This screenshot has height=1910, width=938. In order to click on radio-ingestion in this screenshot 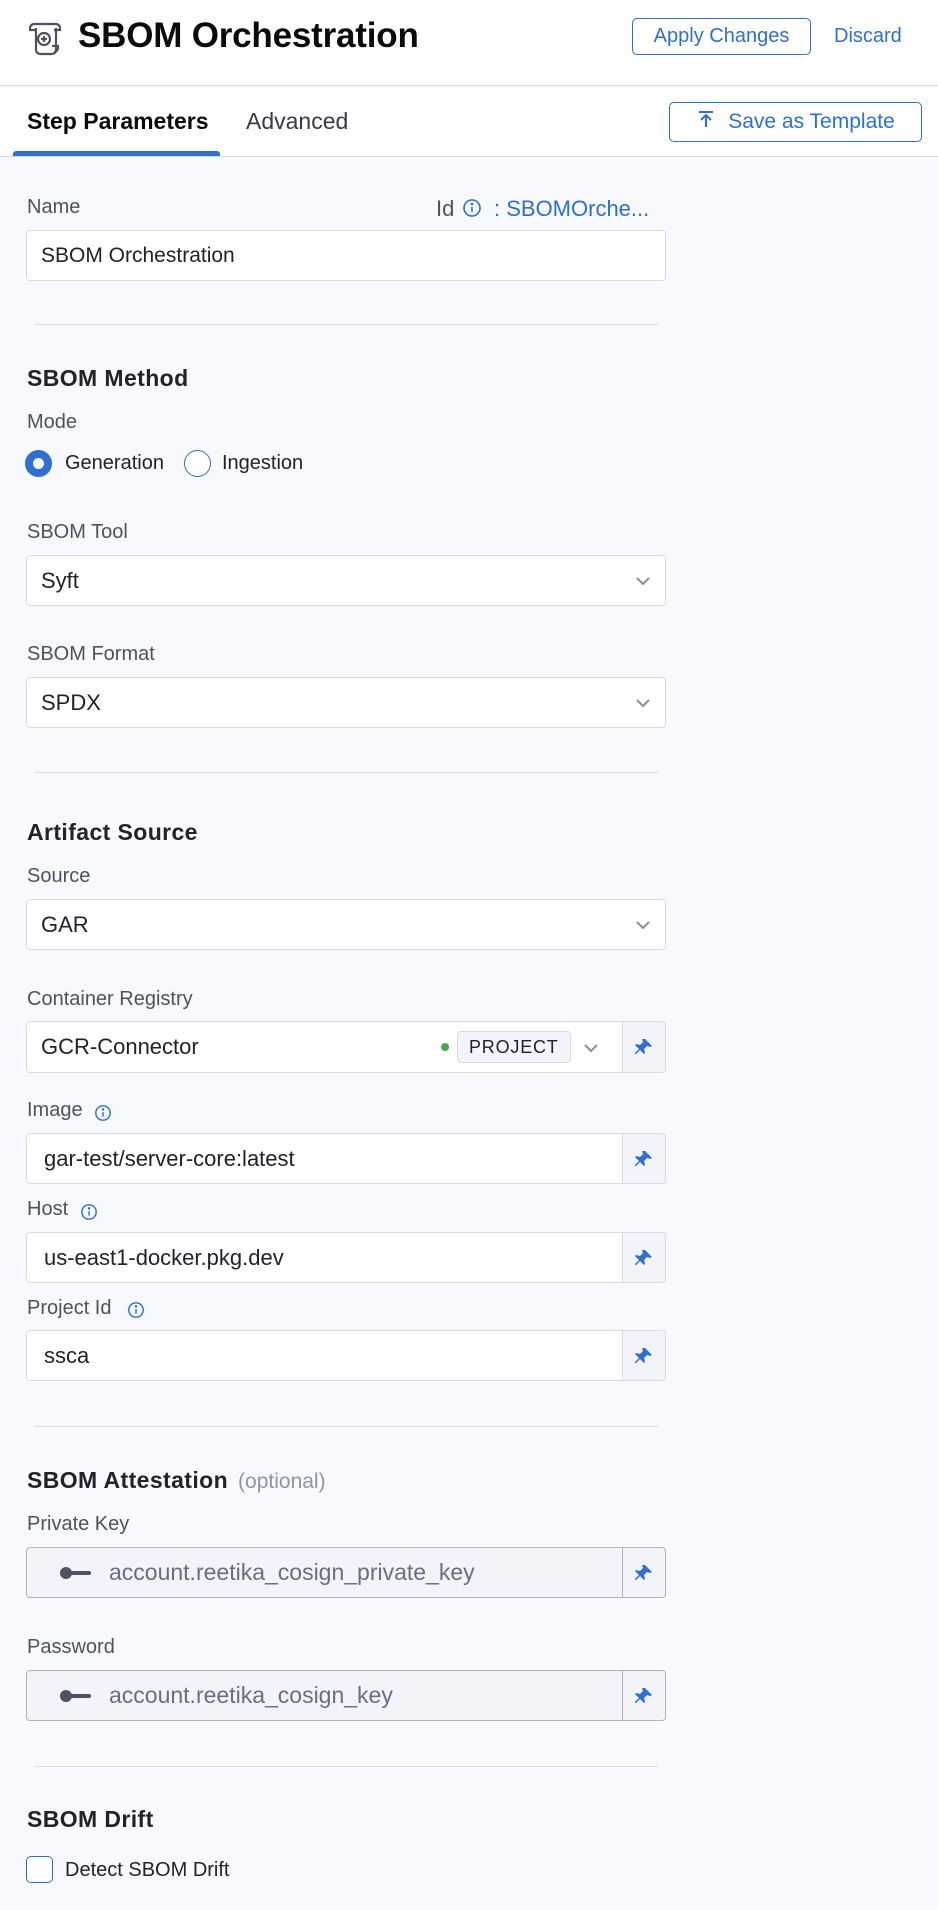, I will do `click(197, 463)`.